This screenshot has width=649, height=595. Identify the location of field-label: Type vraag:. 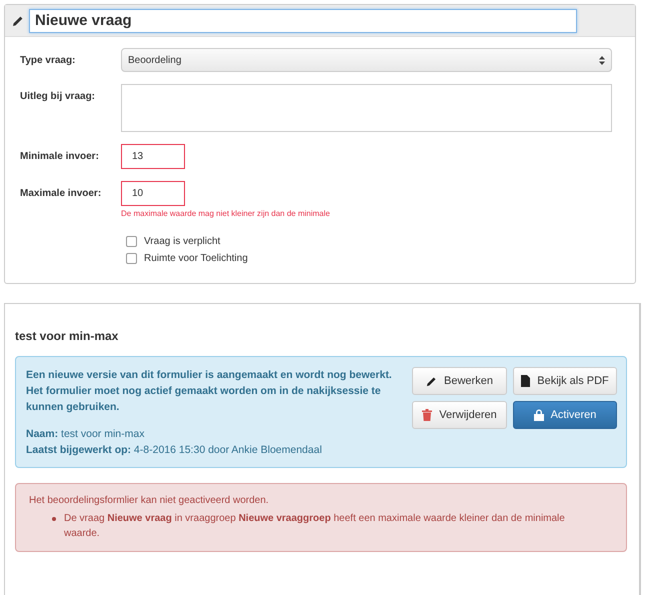
(48, 61).